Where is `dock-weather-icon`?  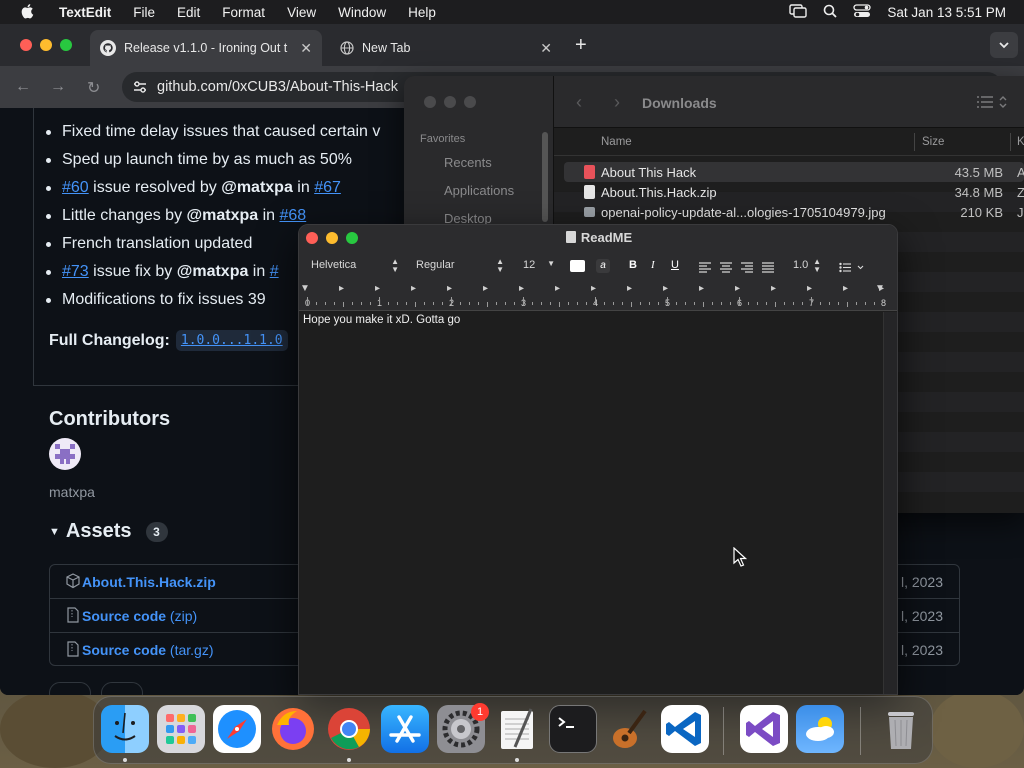
dock-weather-icon is located at coordinates (820, 729).